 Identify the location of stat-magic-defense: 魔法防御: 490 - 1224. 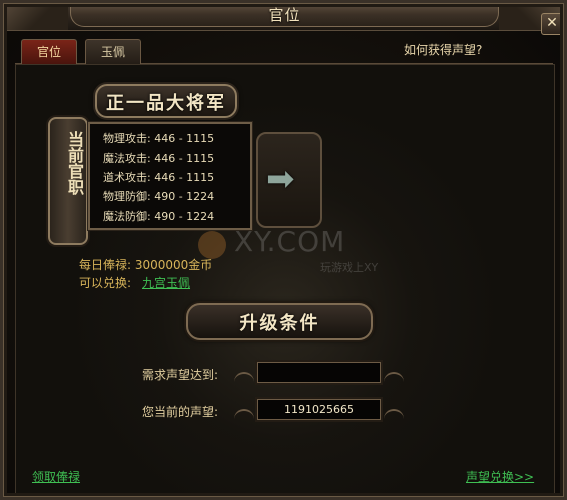
(158, 216).